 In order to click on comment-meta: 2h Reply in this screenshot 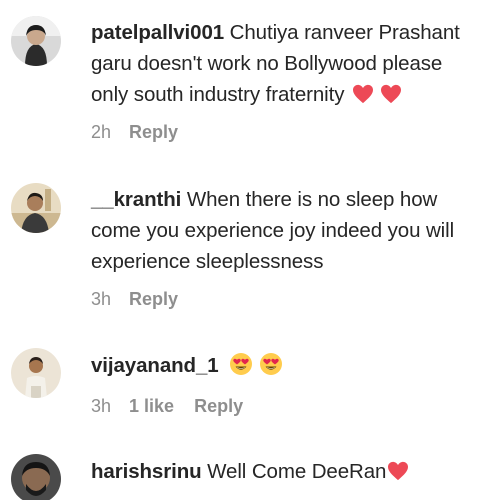, I will do `click(134, 132)`.